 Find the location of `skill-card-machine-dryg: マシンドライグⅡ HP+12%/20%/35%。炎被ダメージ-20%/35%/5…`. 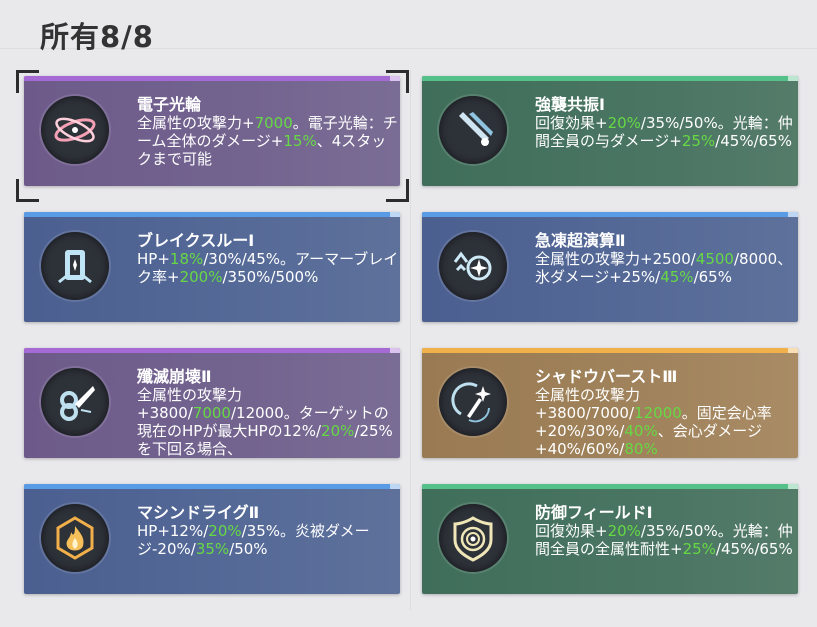

skill-card-machine-dryg: マシンドライグⅡ HP+12%/20%/35%。炎被ダメージ-20%/35%/5… is located at coordinates (212, 539).